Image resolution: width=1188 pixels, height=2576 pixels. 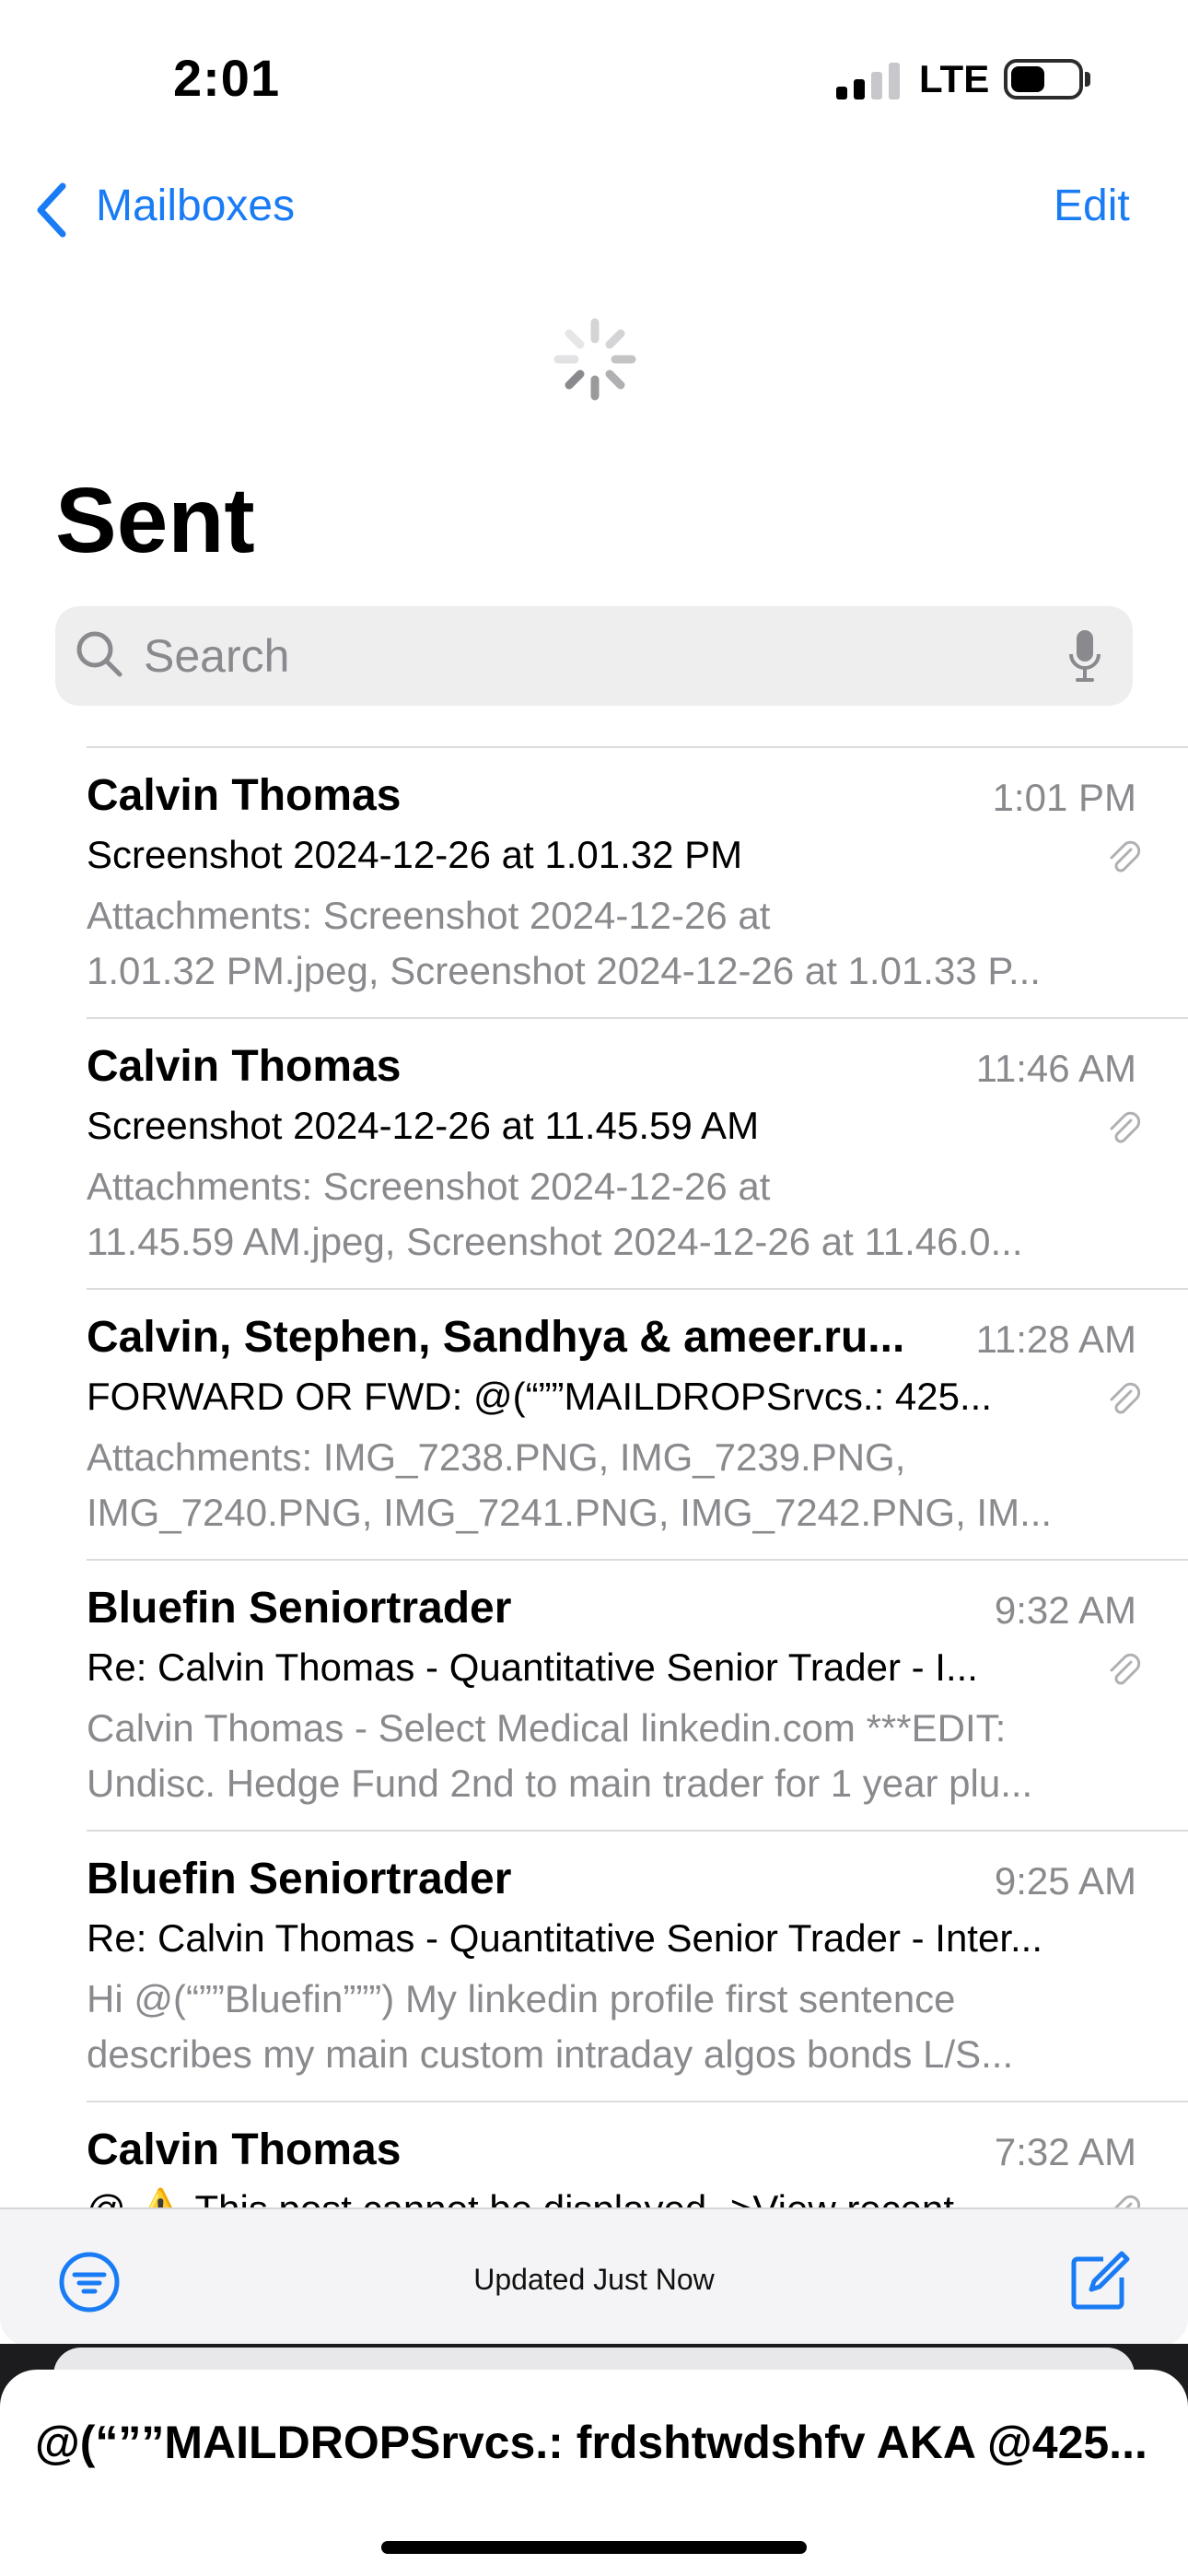 I want to click on message-time: 11:28 AM, so click(x=1055, y=1339).